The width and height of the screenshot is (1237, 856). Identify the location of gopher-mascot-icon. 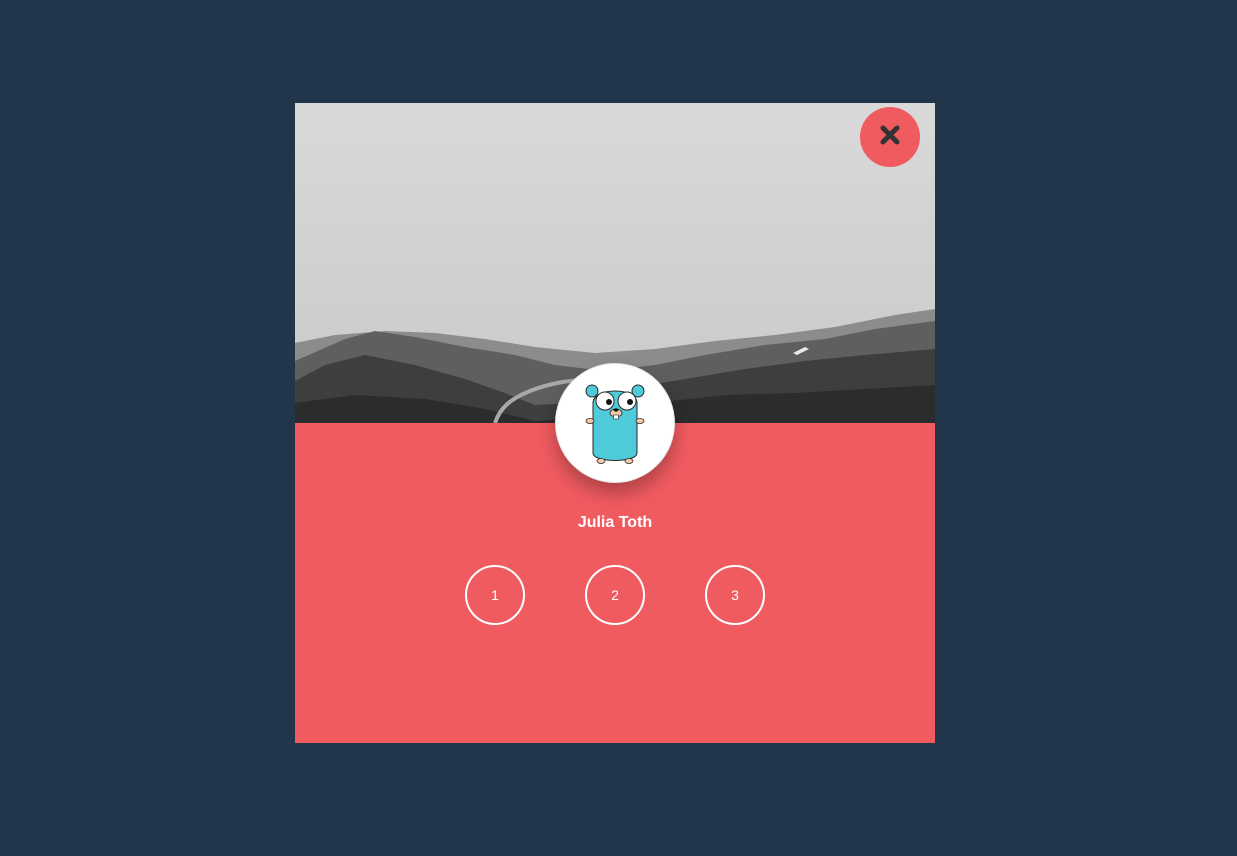
(615, 424).